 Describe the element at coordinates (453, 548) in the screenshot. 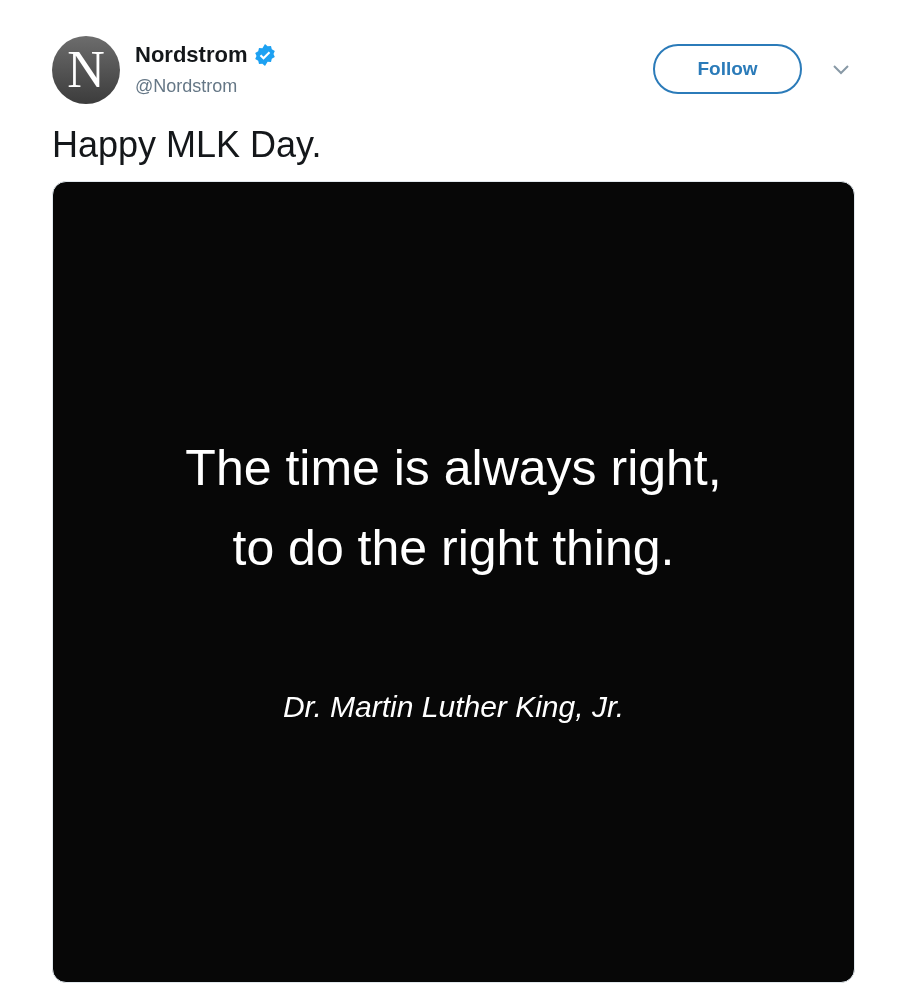

I see `quote-line: to do the right thing.` at that location.